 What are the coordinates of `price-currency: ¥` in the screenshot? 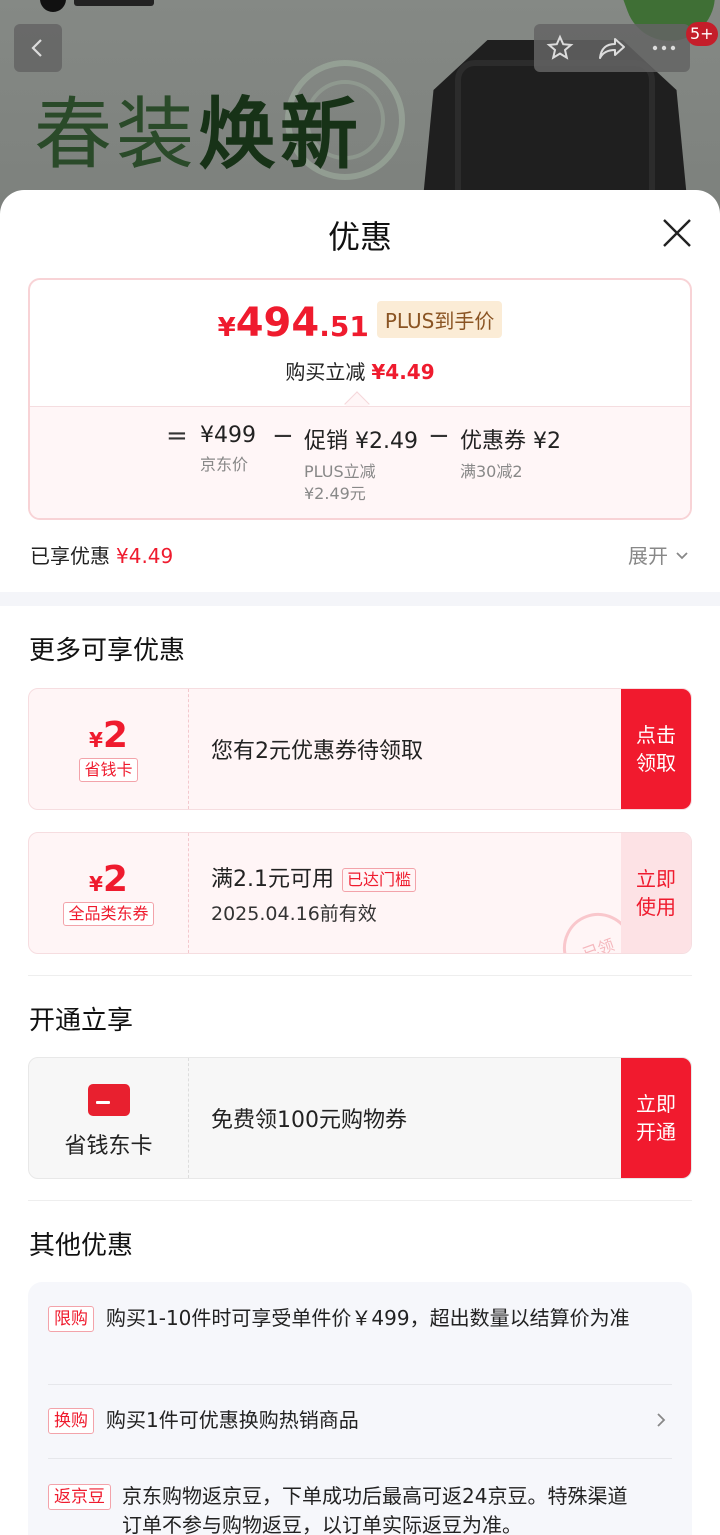 It's located at (226, 328).